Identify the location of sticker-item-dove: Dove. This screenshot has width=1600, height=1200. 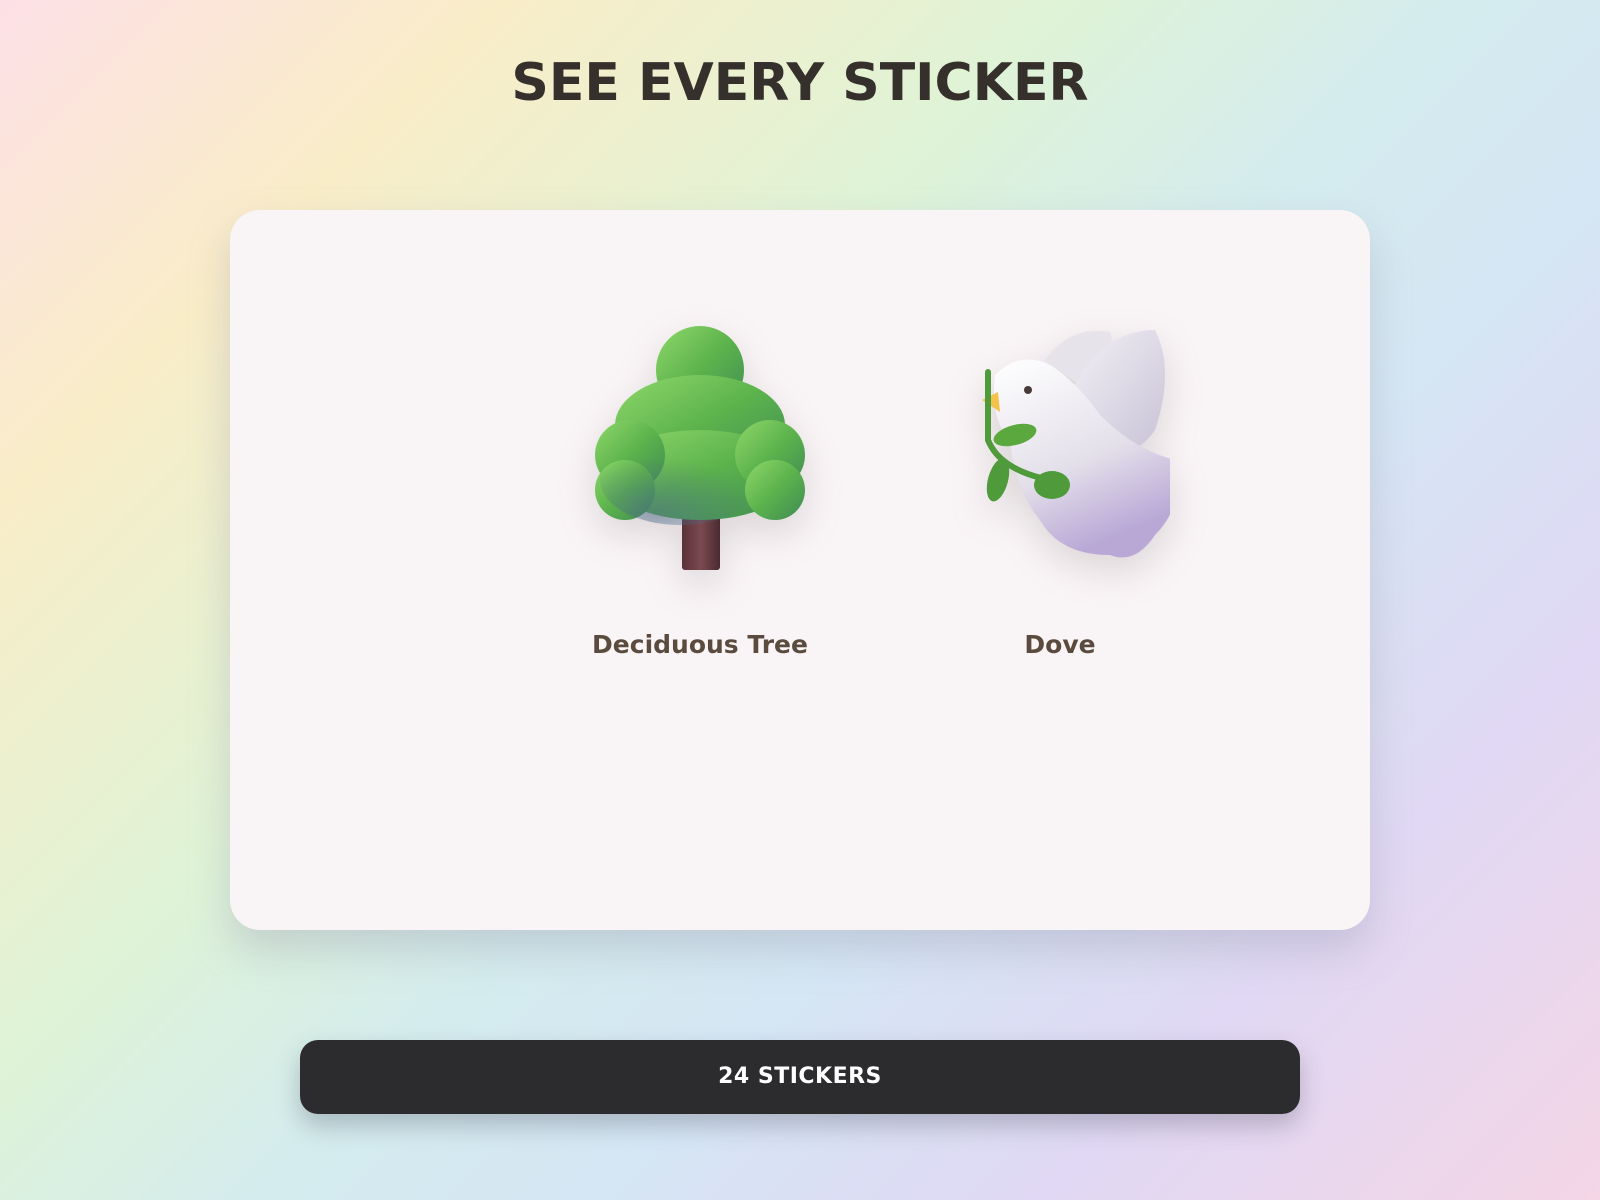
(1060, 500).